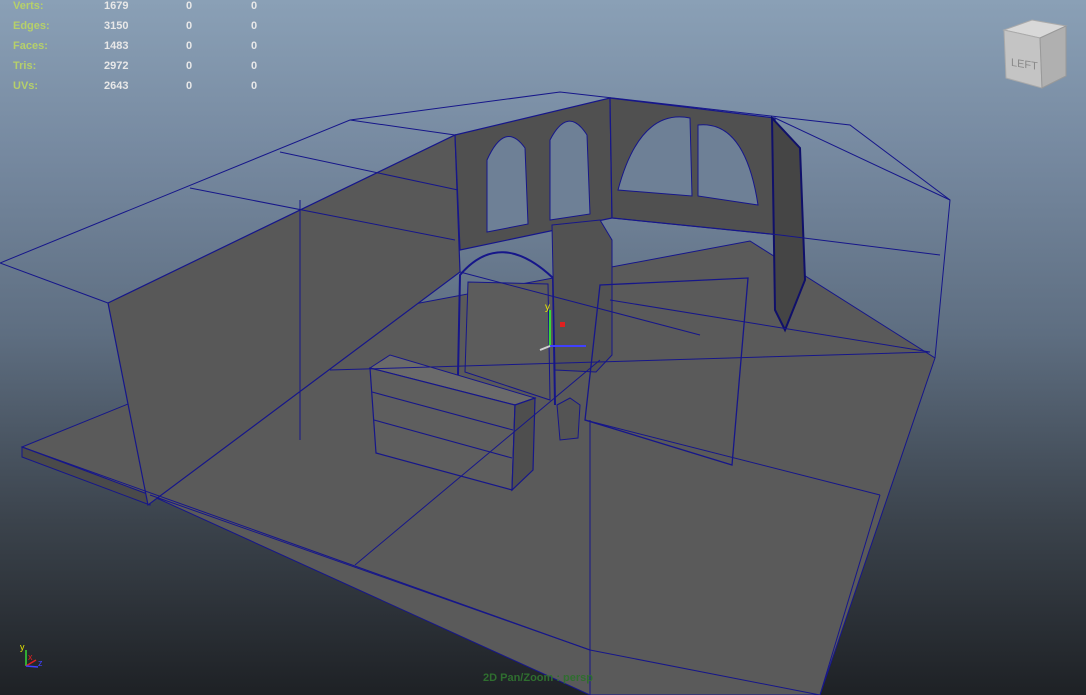 The height and width of the screenshot is (695, 1086). Describe the element at coordinates (28, 6) in the screenshot. I see `hud-label: Verts:` at that location.